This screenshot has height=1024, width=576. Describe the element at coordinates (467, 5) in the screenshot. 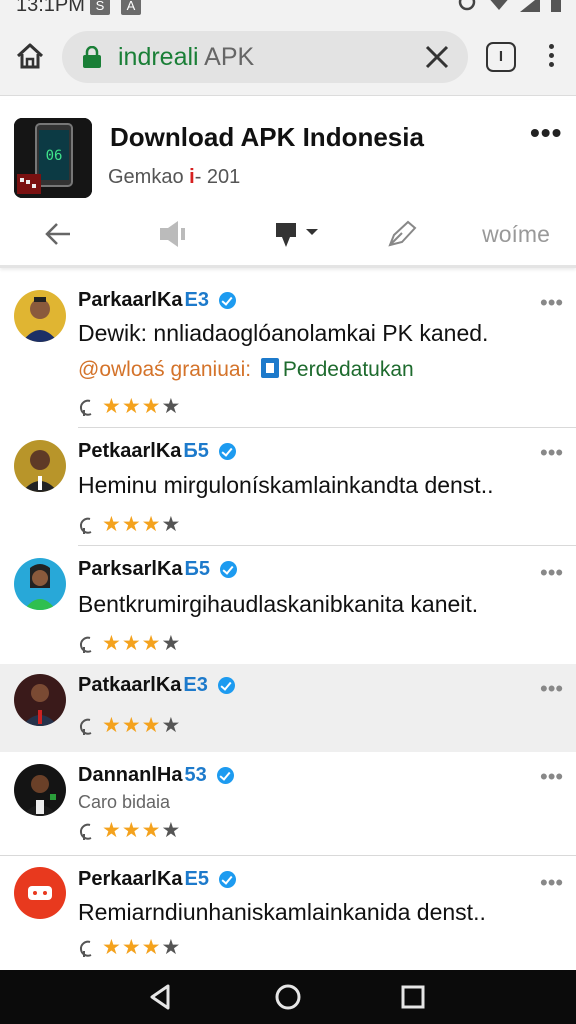

I see `alarm-icon` at that location.